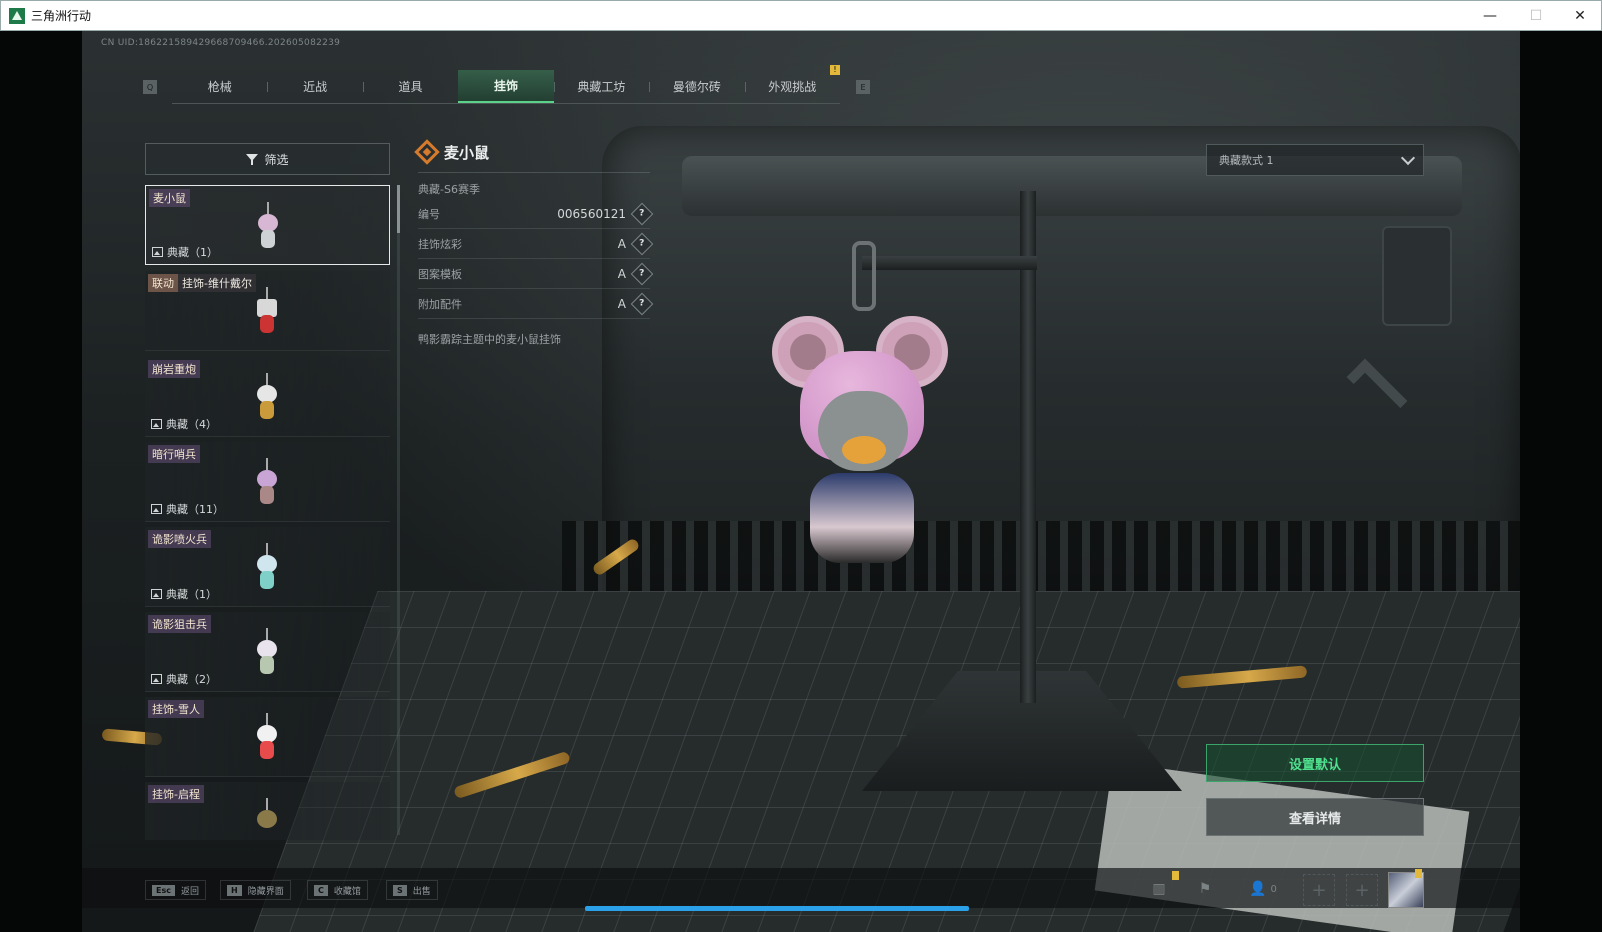 Image resolution: width=1602 pixels, height=932 pixels. What do you see at coordinates (1315, 817) in the screenshot?
I see `view-details-button: 查看详情` at bounding box center [1315, 817].